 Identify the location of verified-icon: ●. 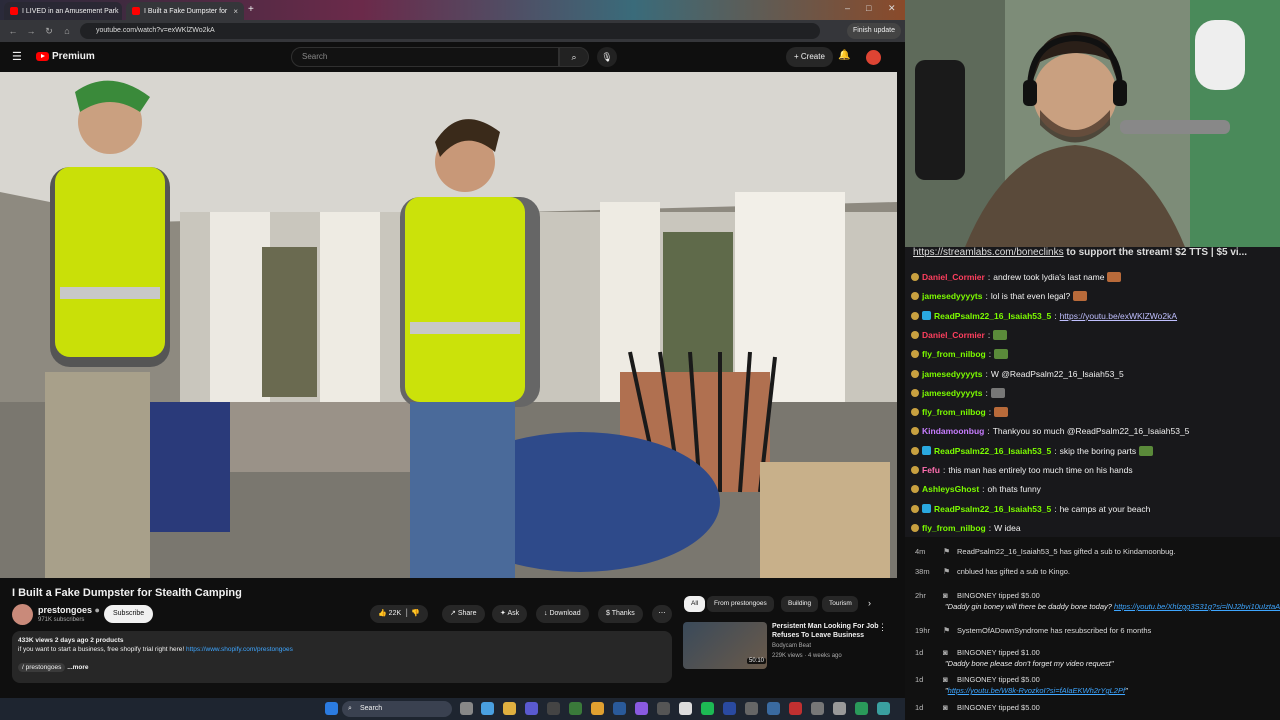
(97, 610).